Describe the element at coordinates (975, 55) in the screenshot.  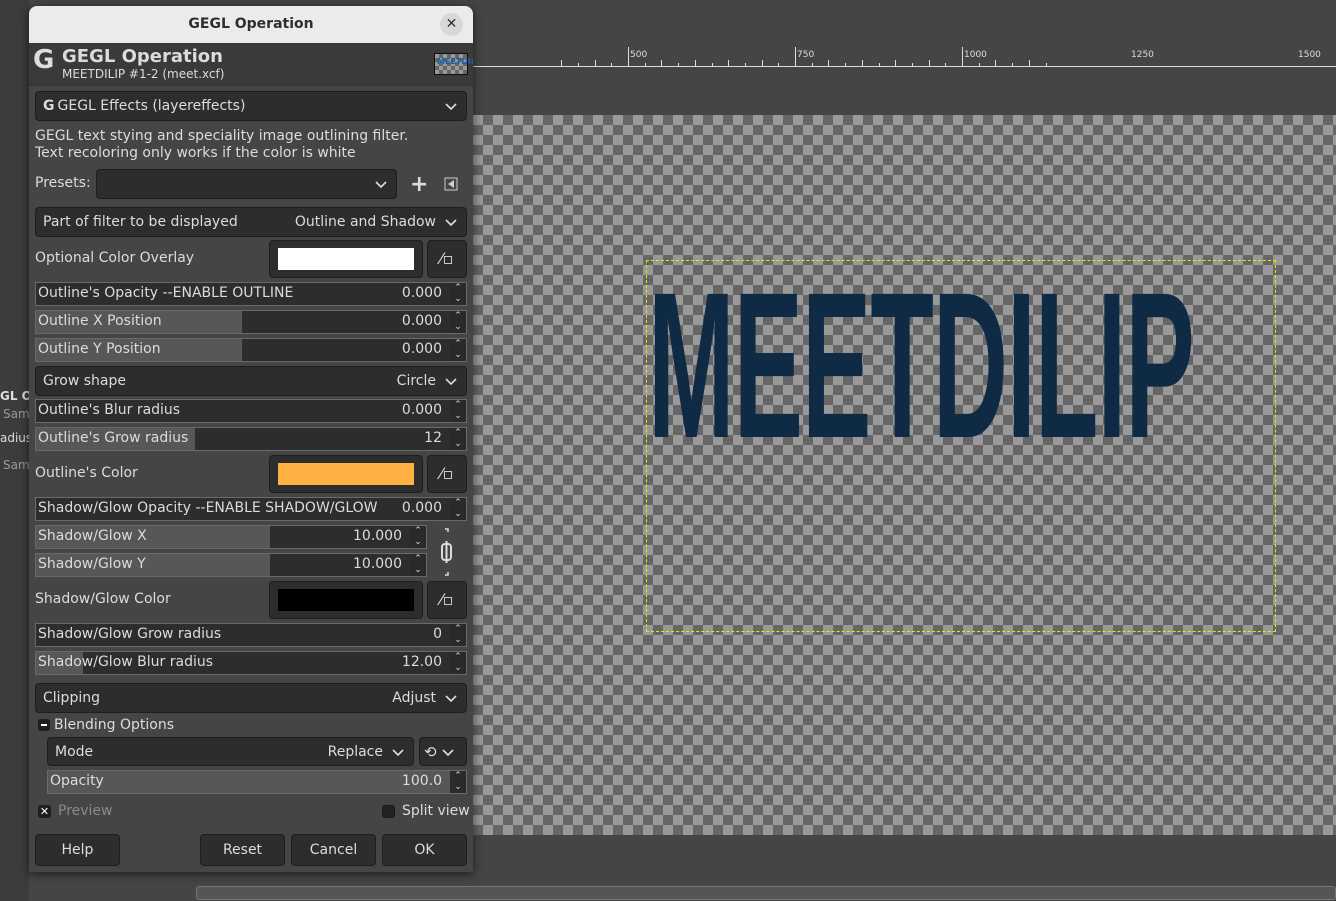
I see `ruler-label: 1000` at that location.